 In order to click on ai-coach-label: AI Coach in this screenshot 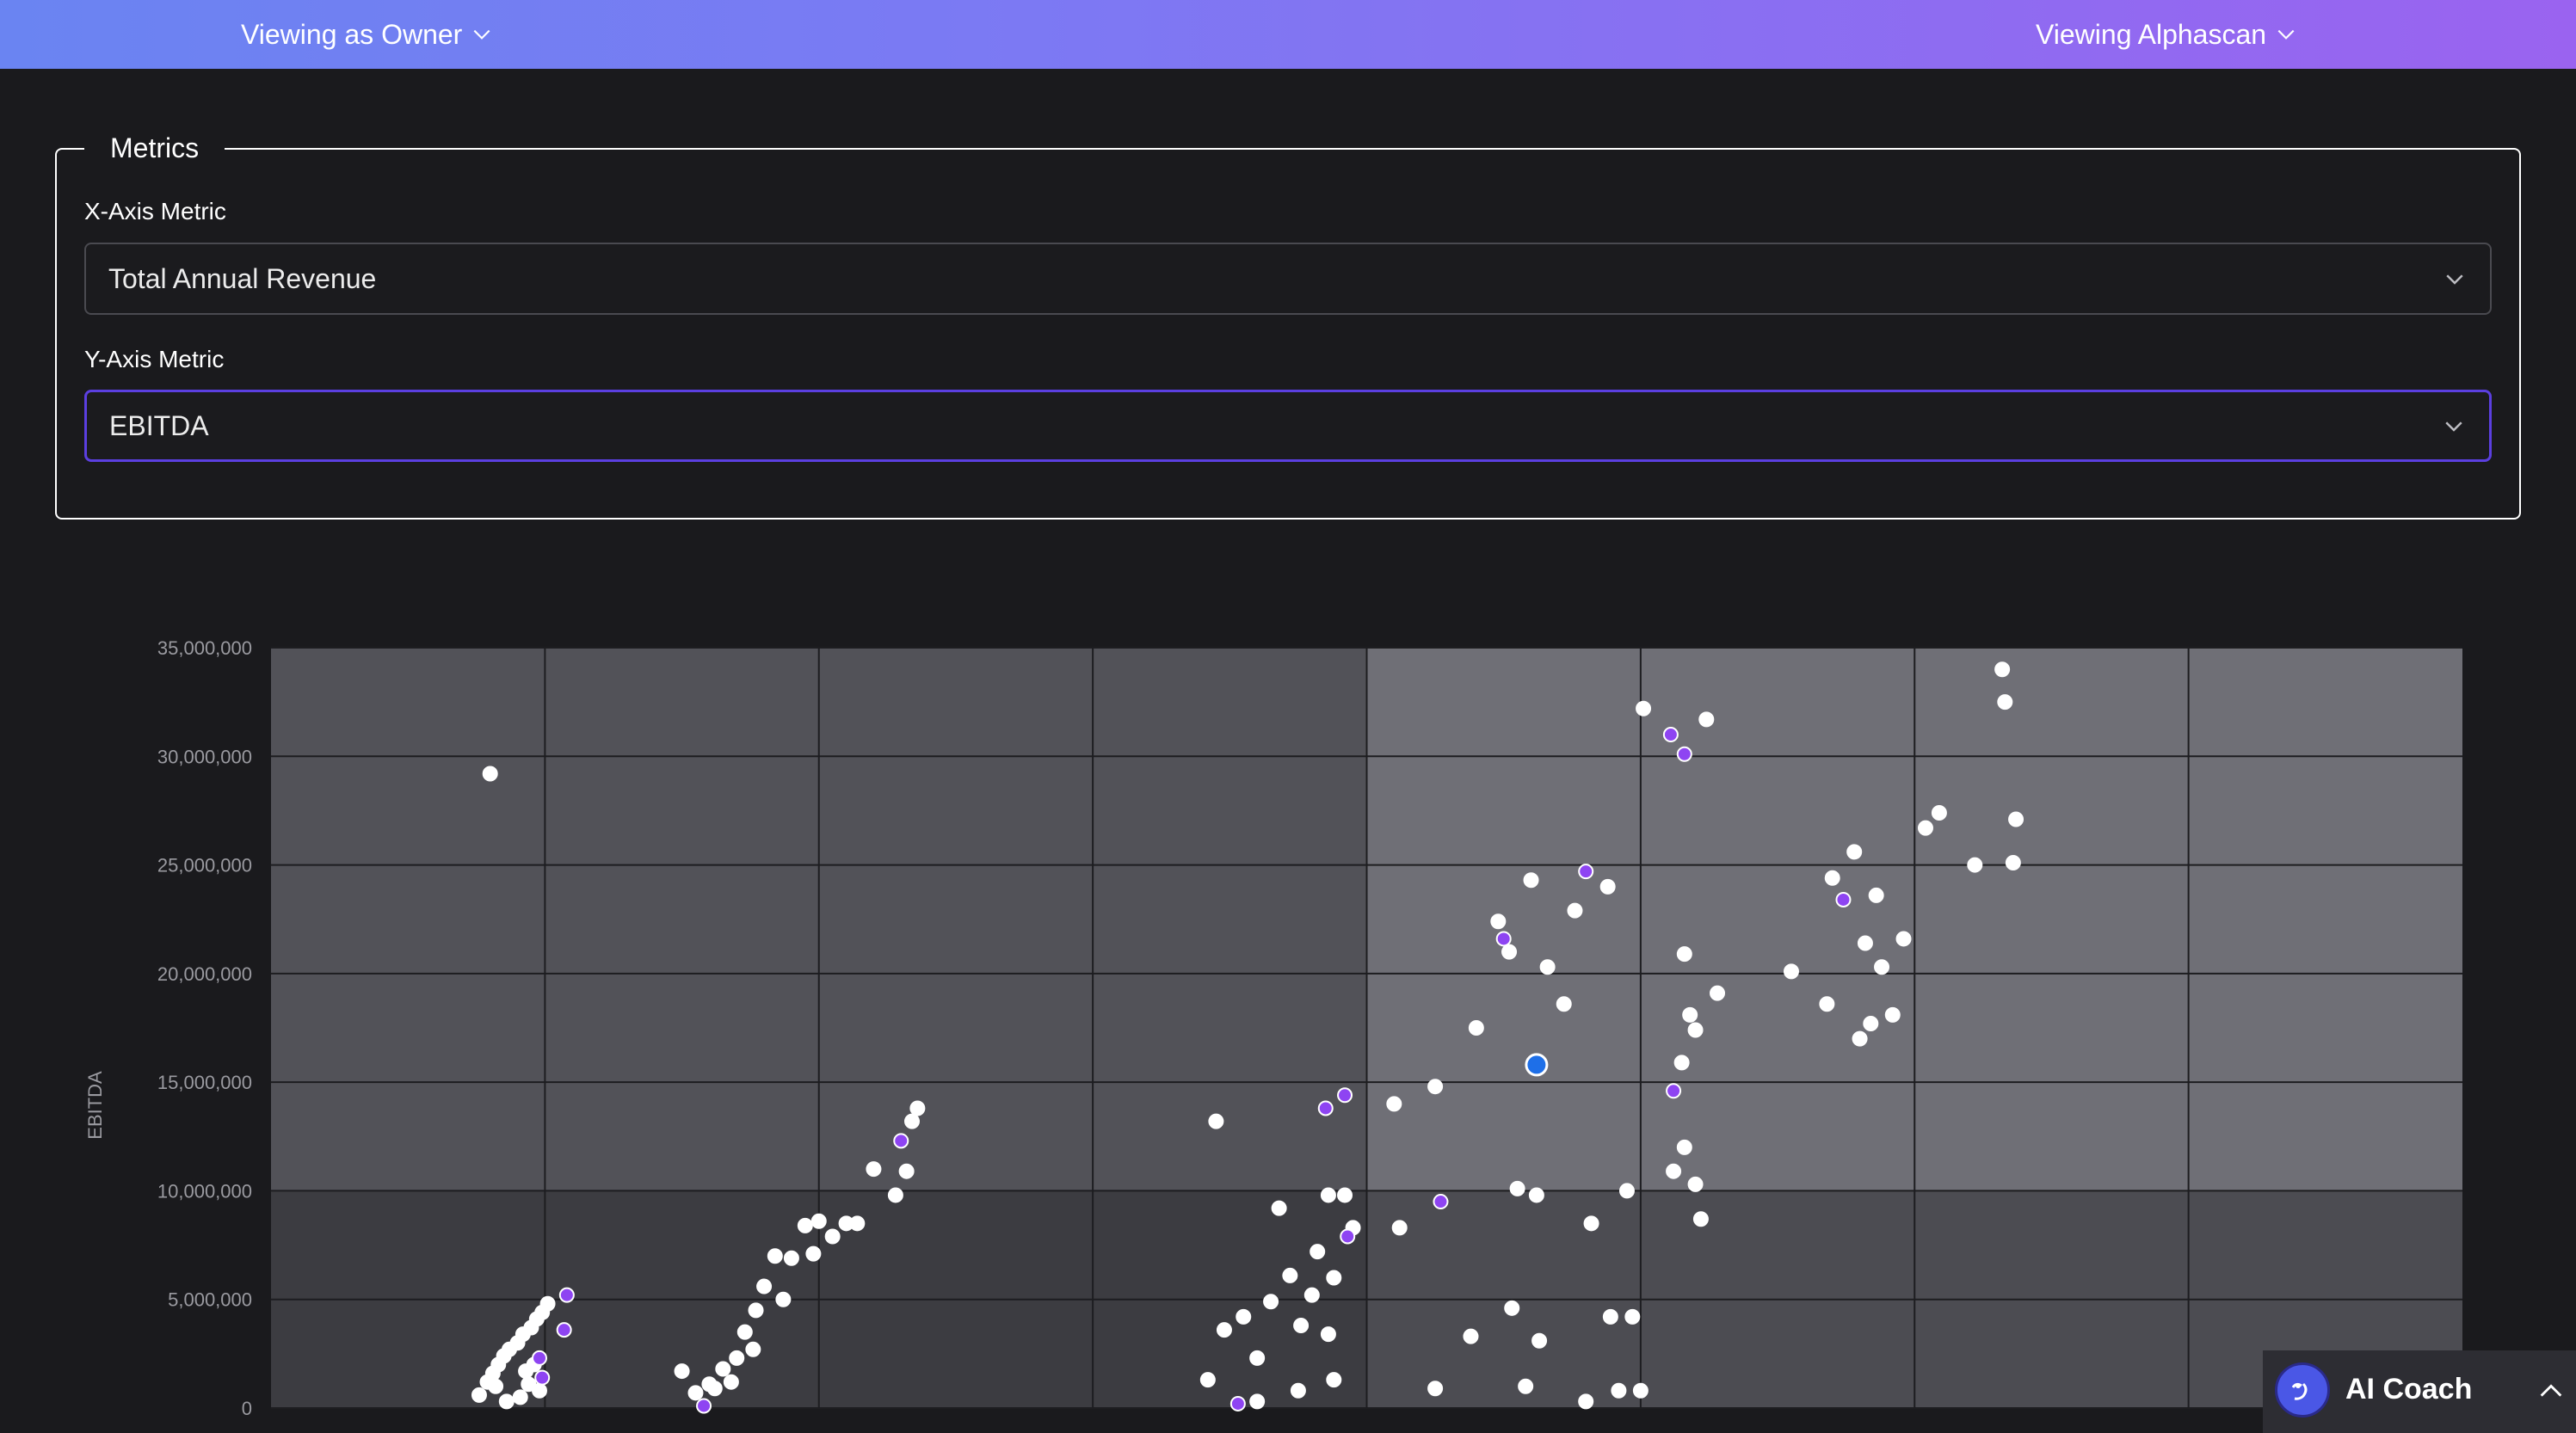, I will do `click(2409, 1389)`.